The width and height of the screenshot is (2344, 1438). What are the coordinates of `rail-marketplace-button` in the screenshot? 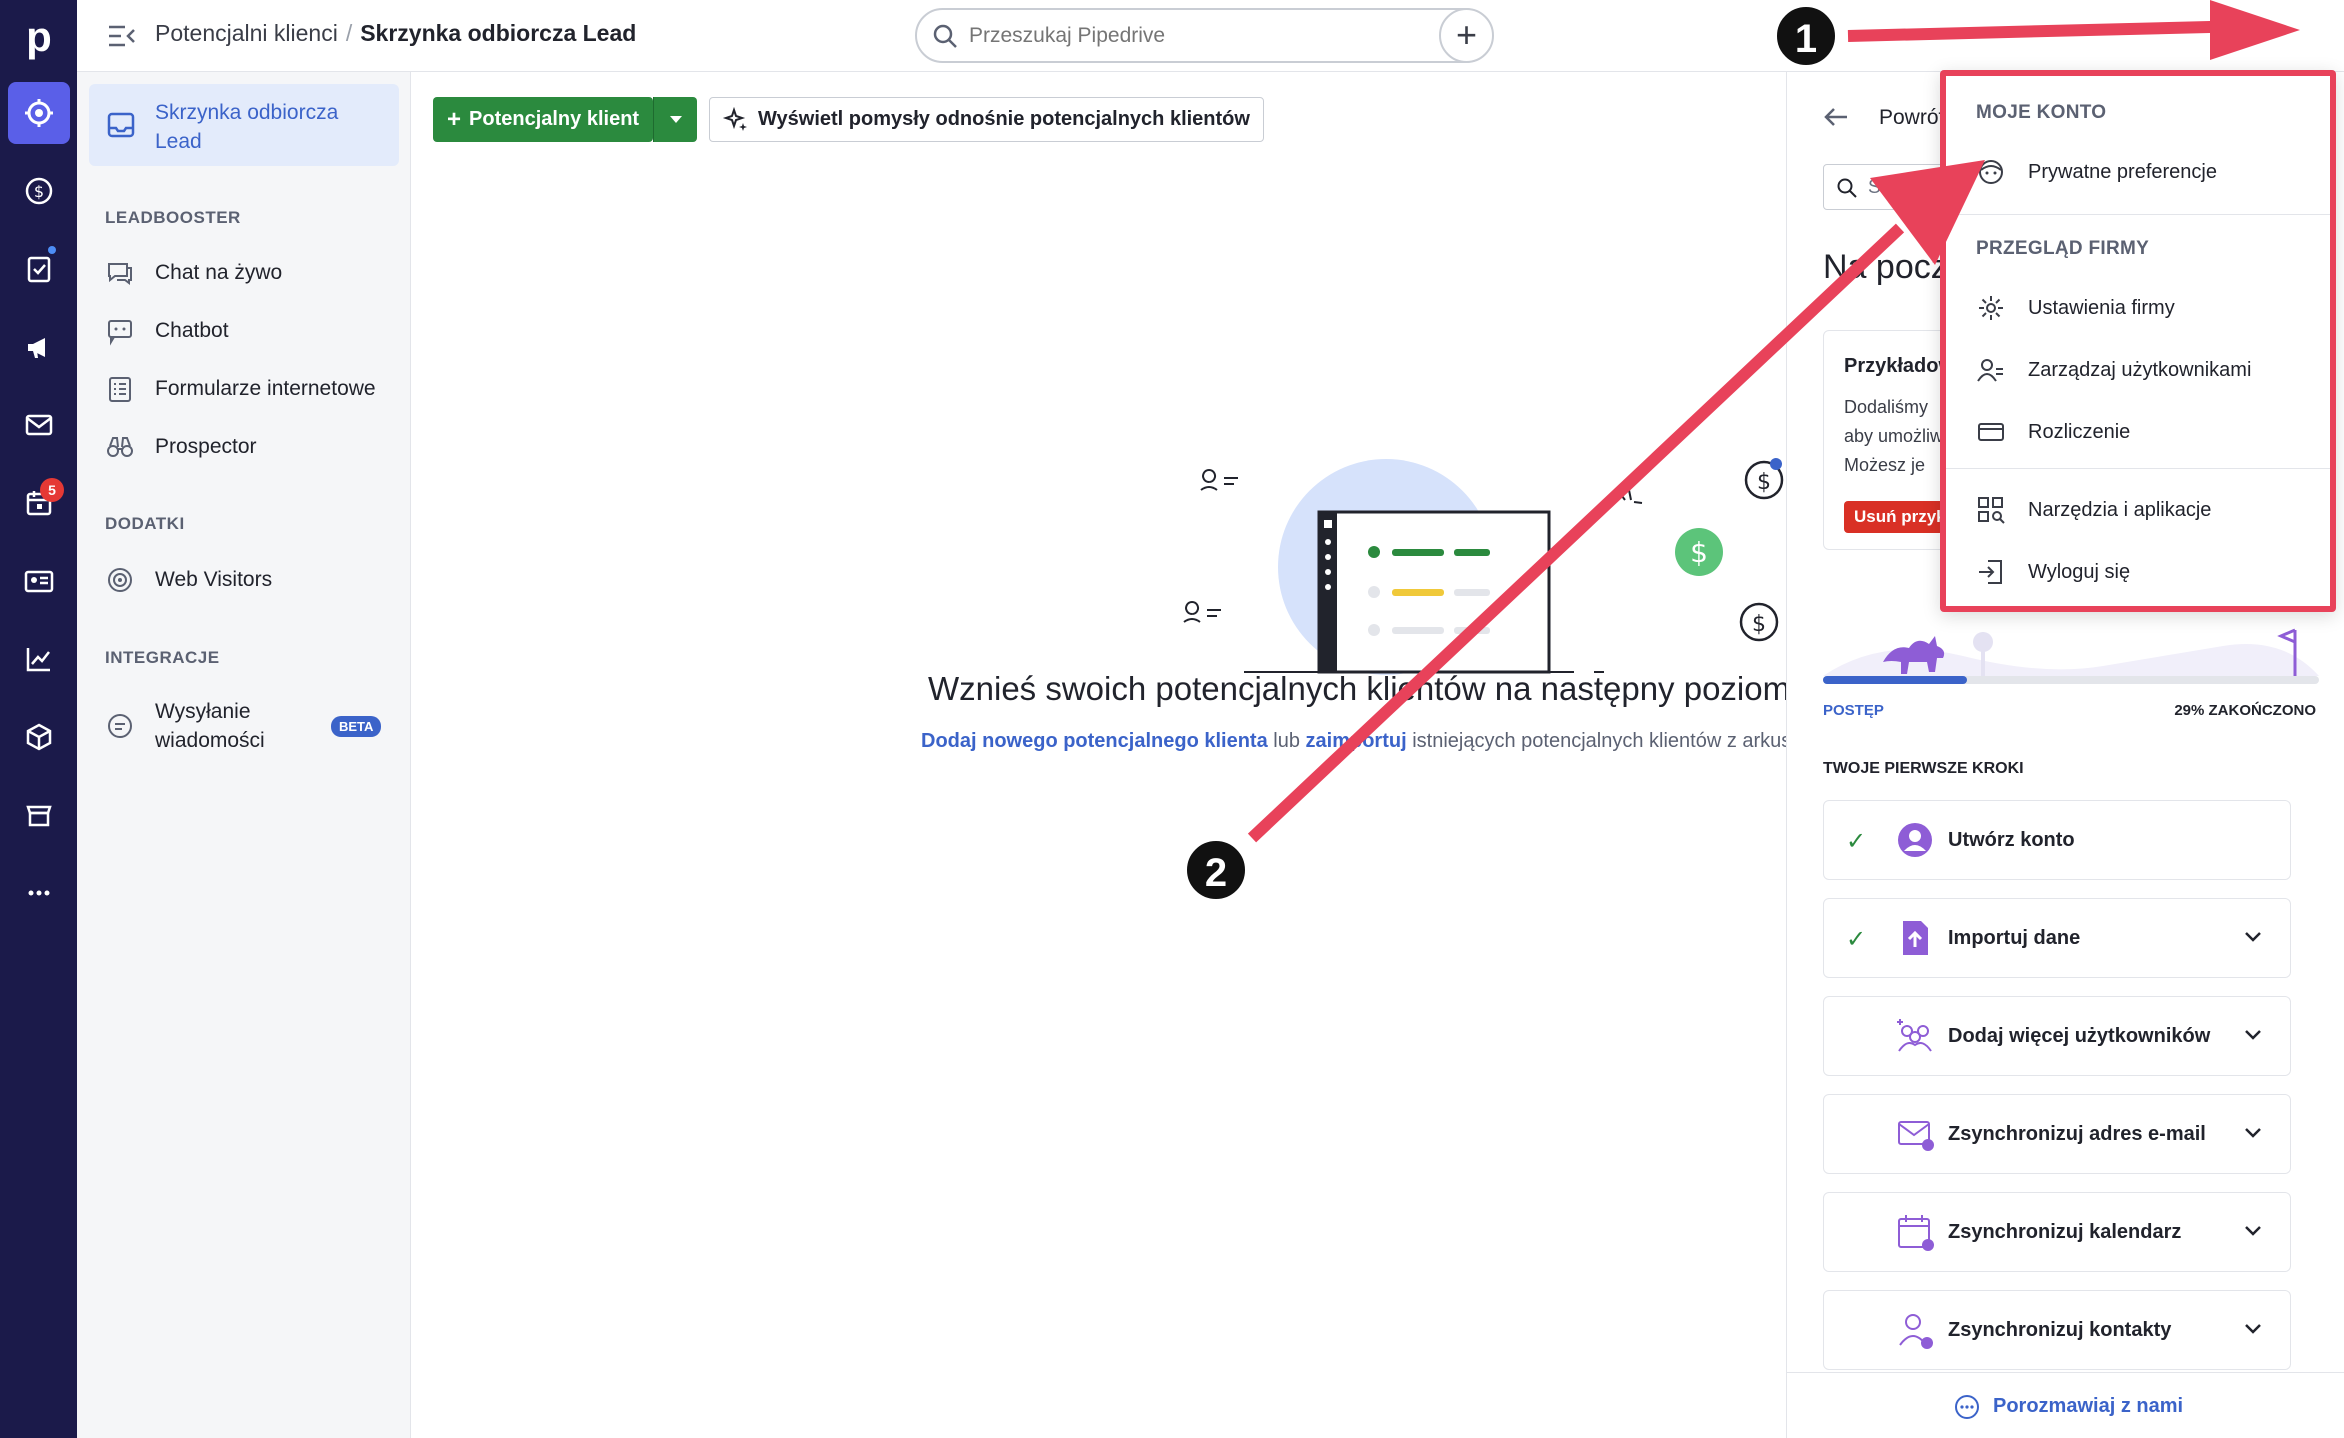 It's located at (39, 815).